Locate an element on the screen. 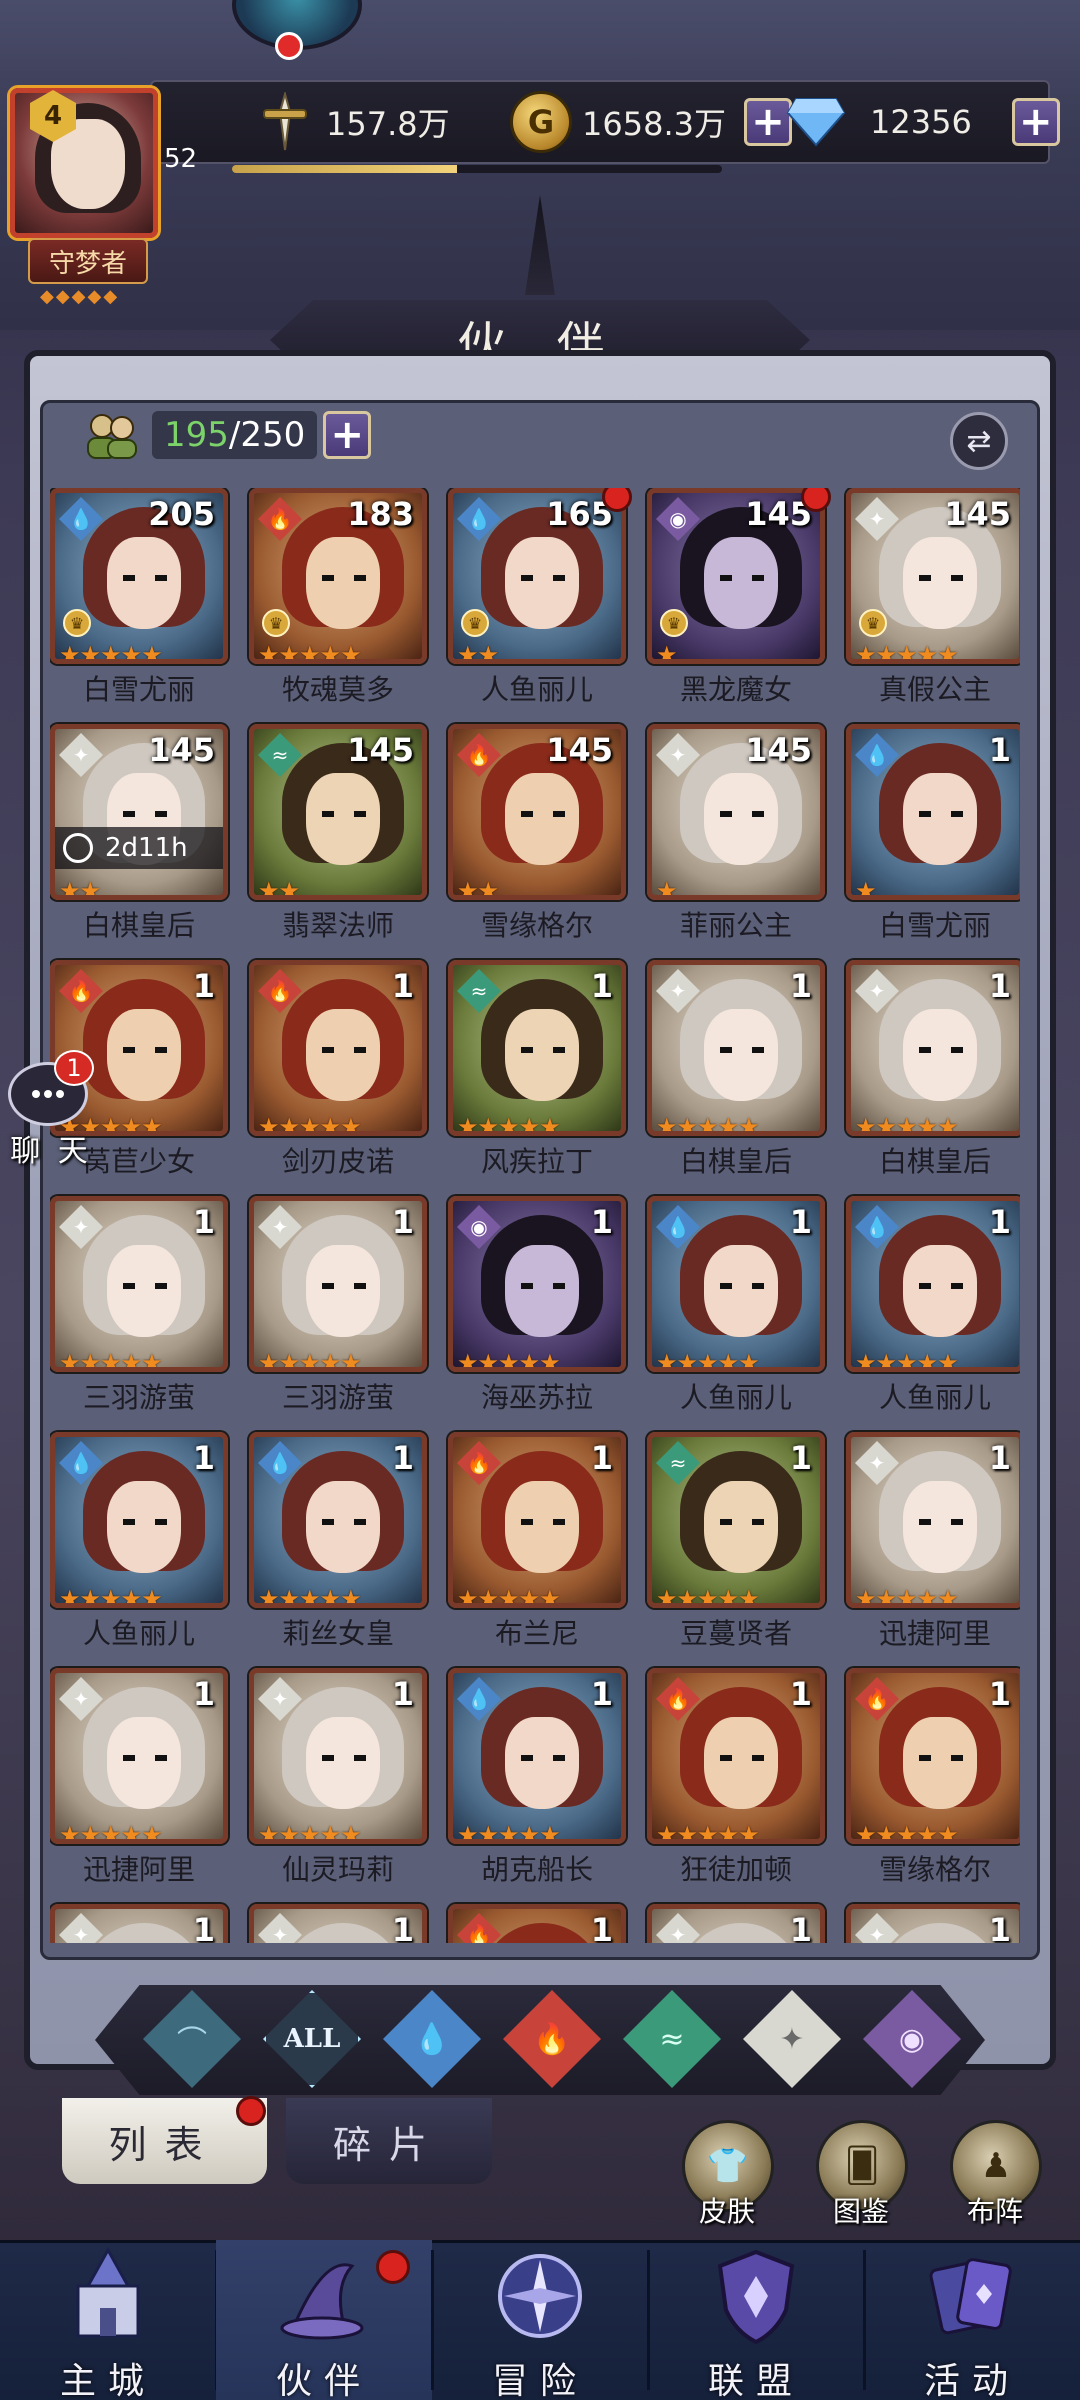 The height and width of the screenshot is (2400, 1080). hero-card: ✦ 1 ★★★★★ 仙灵玛莉 is located at coordinates (338, 1783).